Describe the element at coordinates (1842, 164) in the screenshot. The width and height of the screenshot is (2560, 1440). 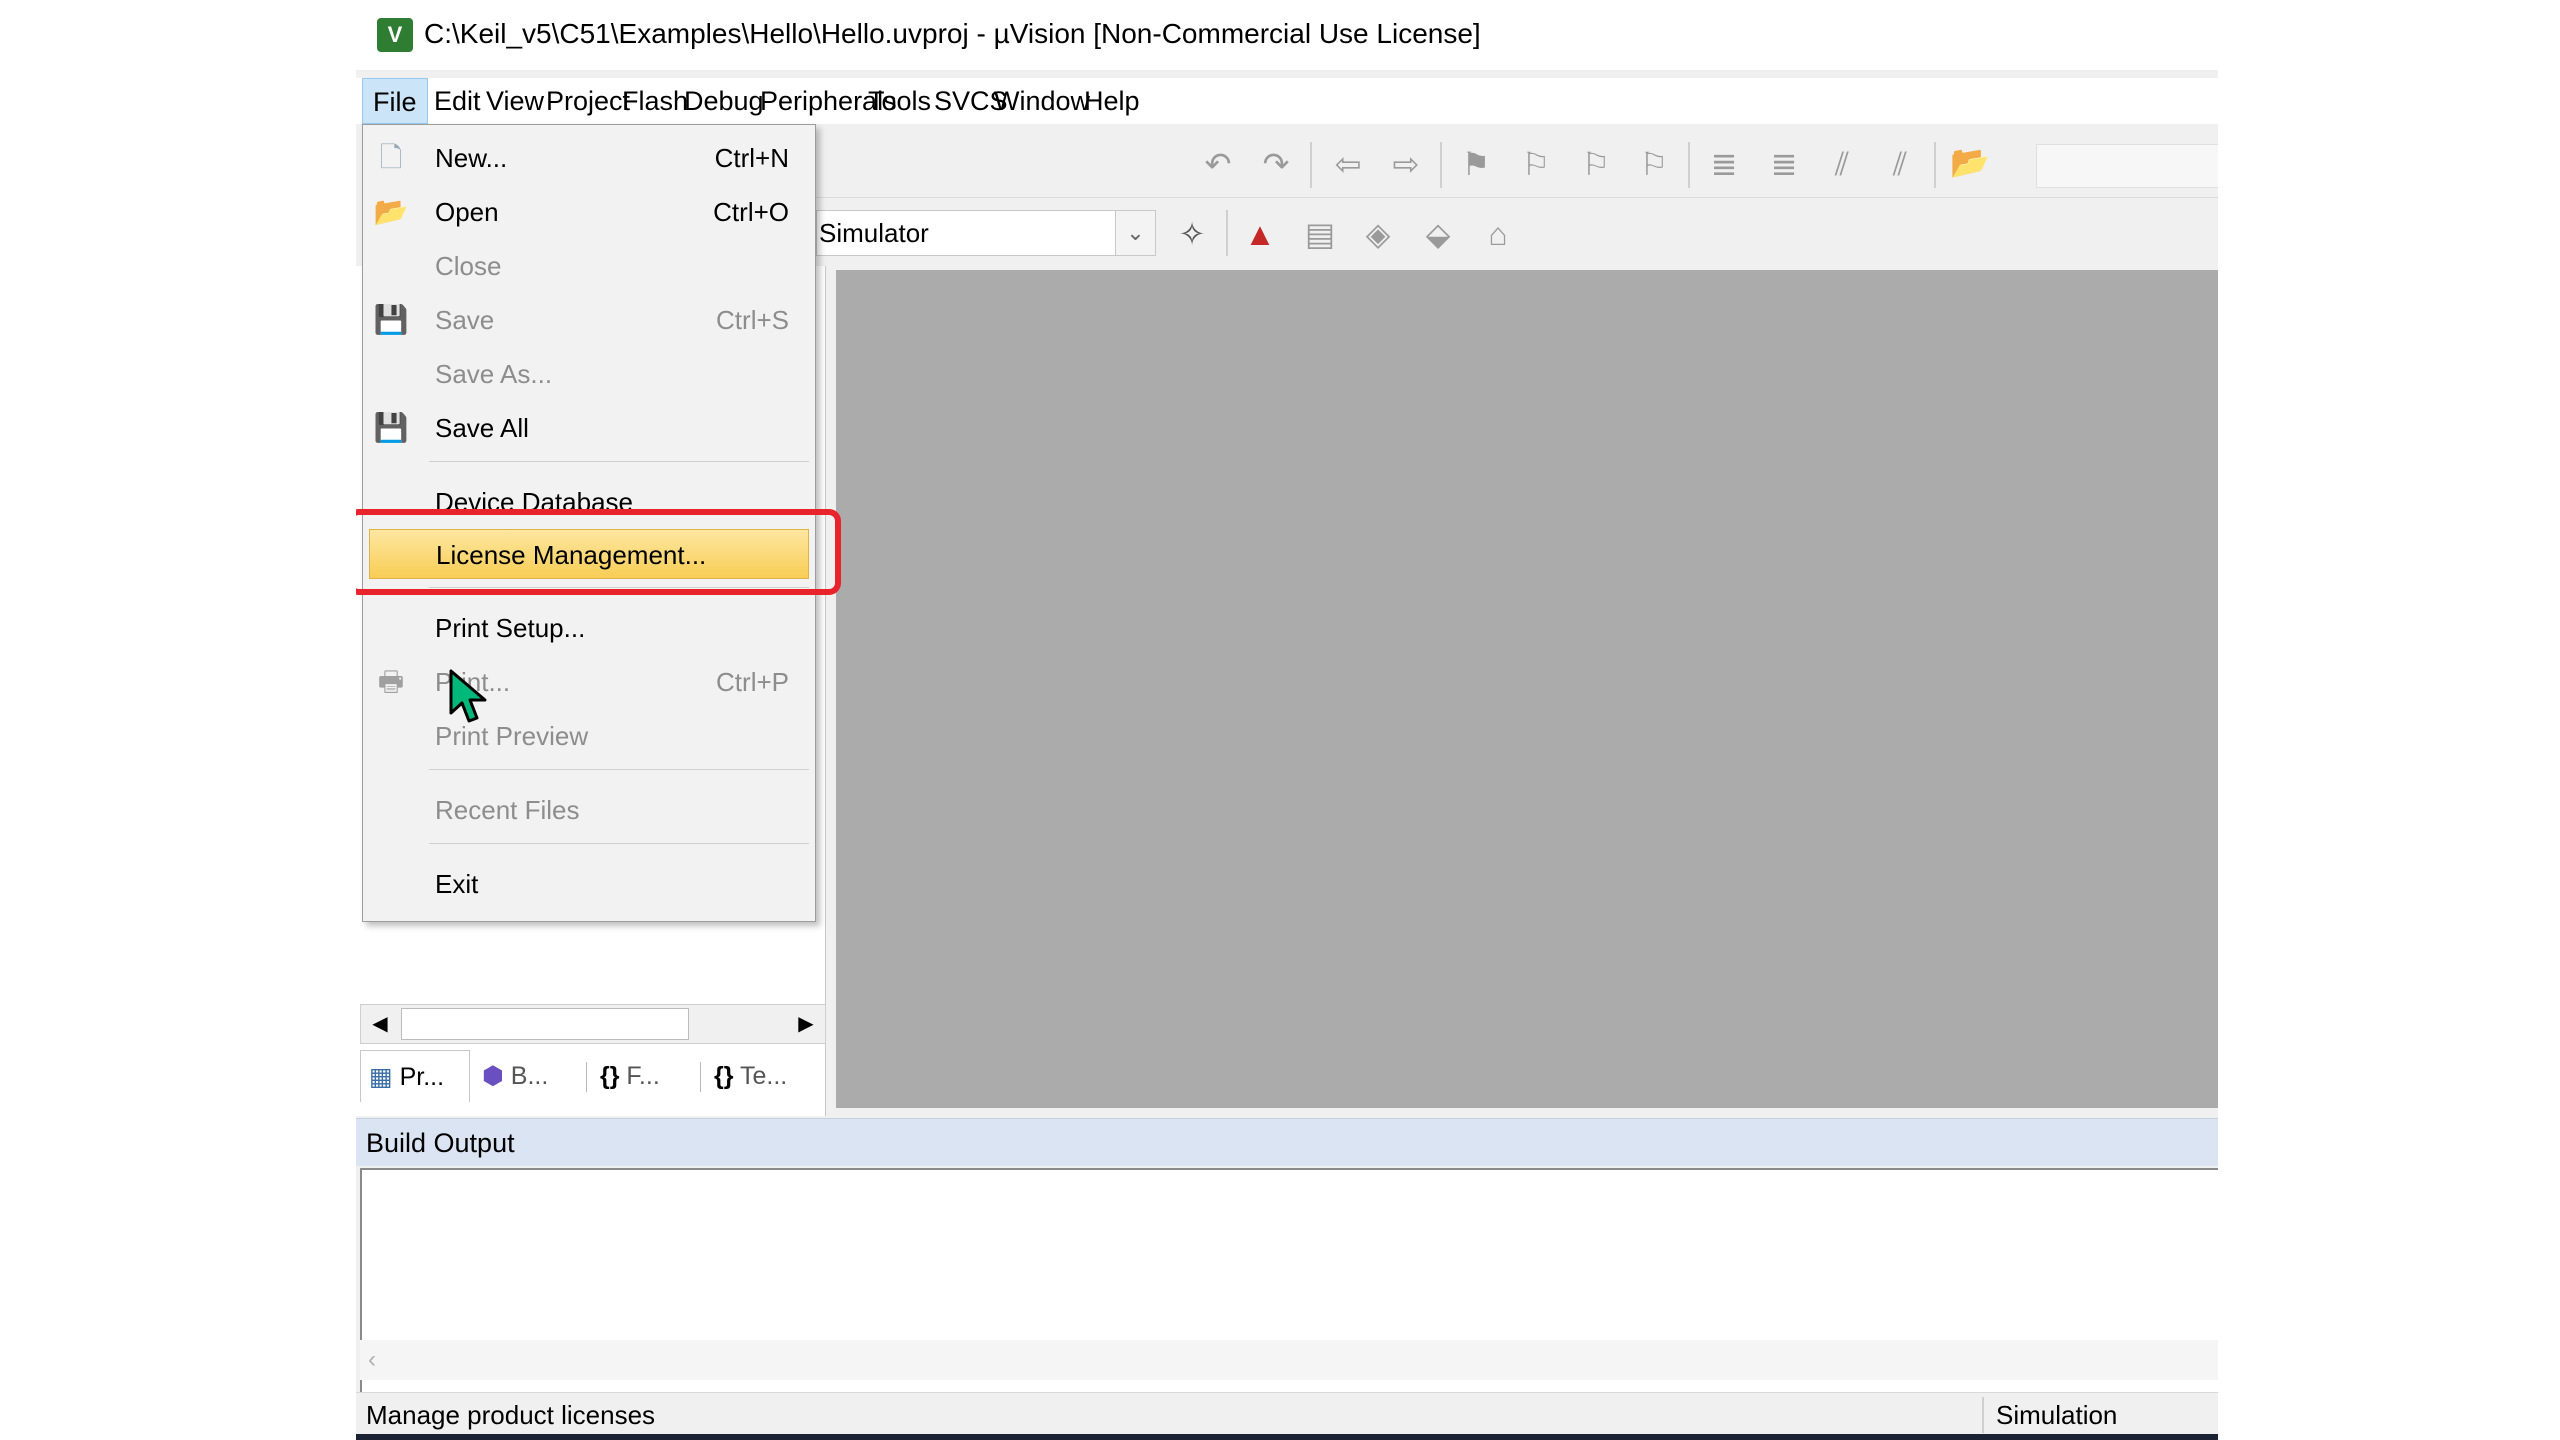
I see `comment-icon: ⫽` at that location.